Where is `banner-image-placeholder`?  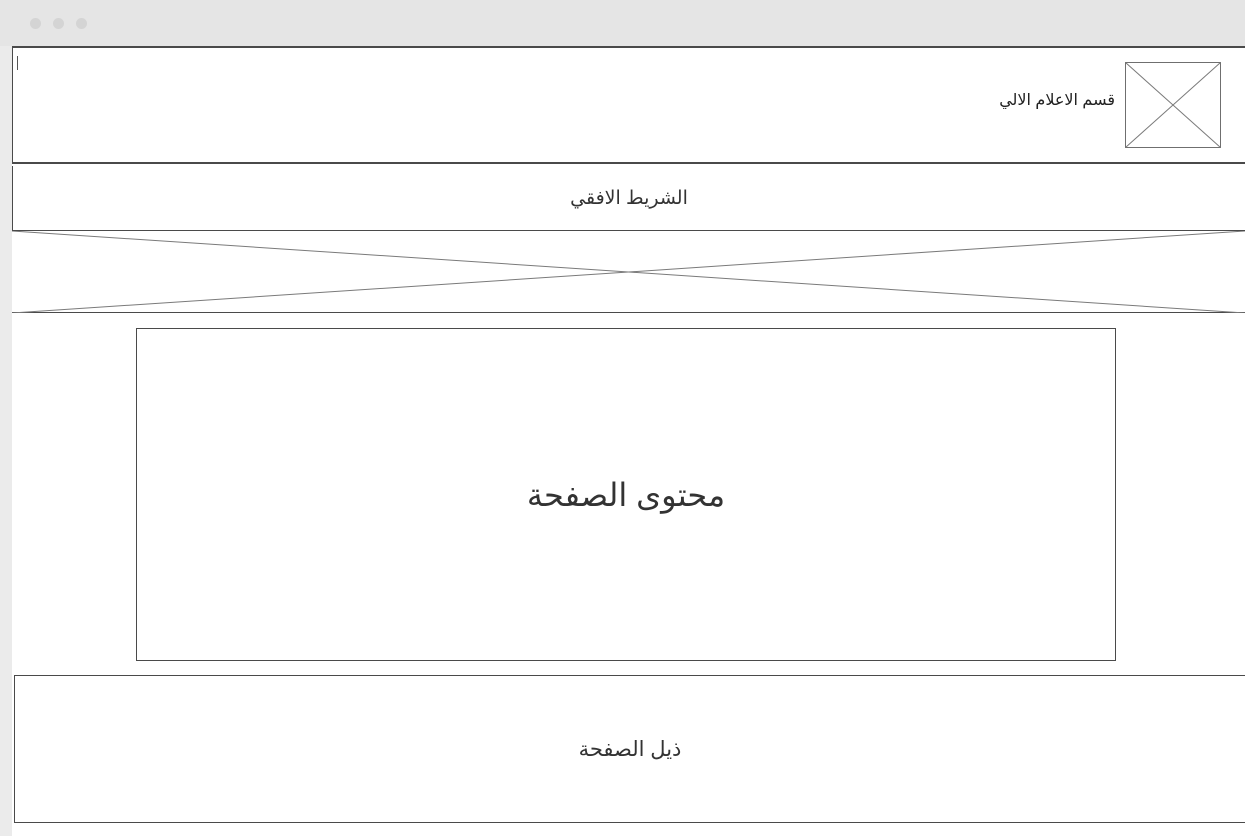
banner-image-placeholder is located at coordinates (628, 272).